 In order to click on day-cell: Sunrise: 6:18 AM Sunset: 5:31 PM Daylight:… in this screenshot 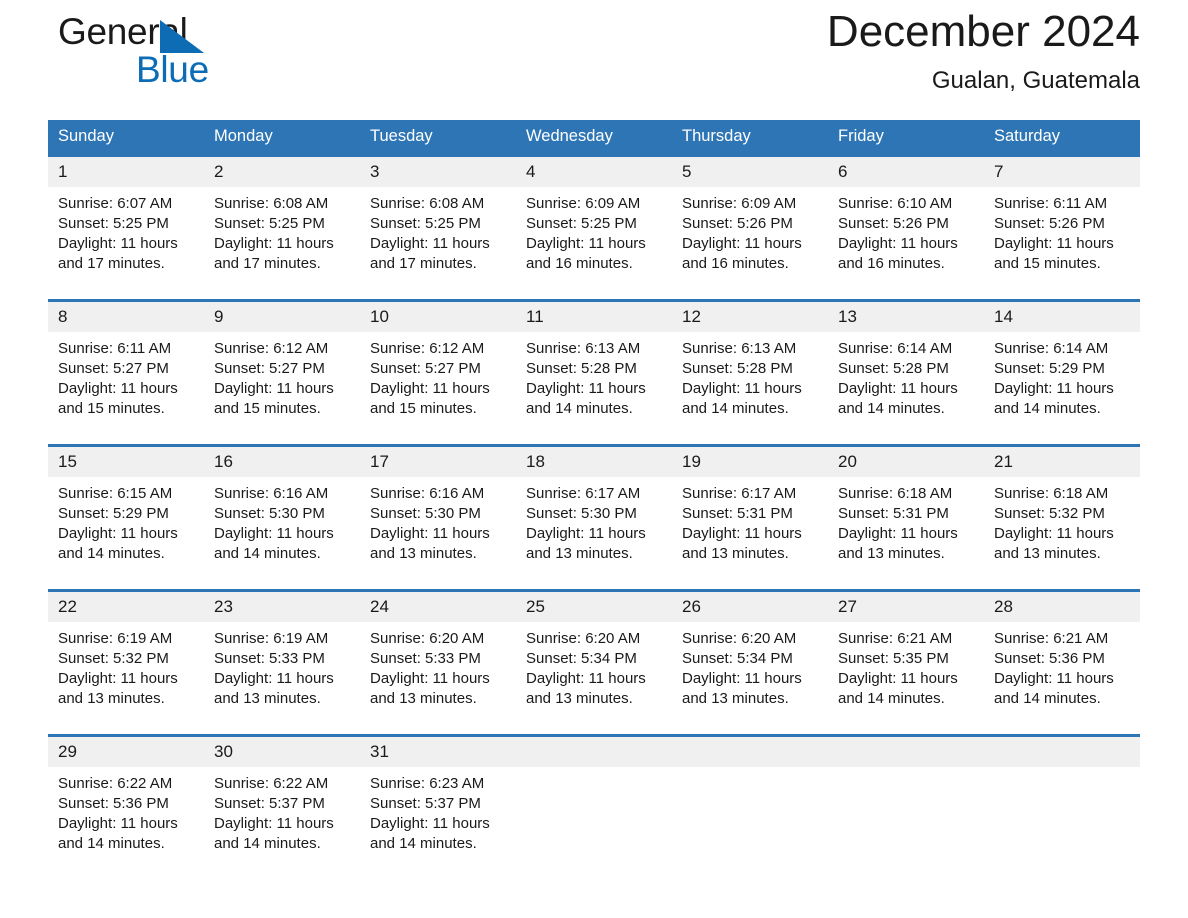, I will do `click(906, 528)`.